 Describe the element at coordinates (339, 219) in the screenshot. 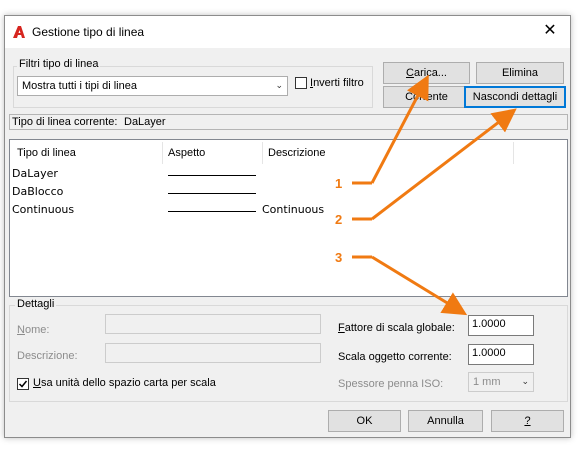

I see `callout-number-2: 2` at that location.